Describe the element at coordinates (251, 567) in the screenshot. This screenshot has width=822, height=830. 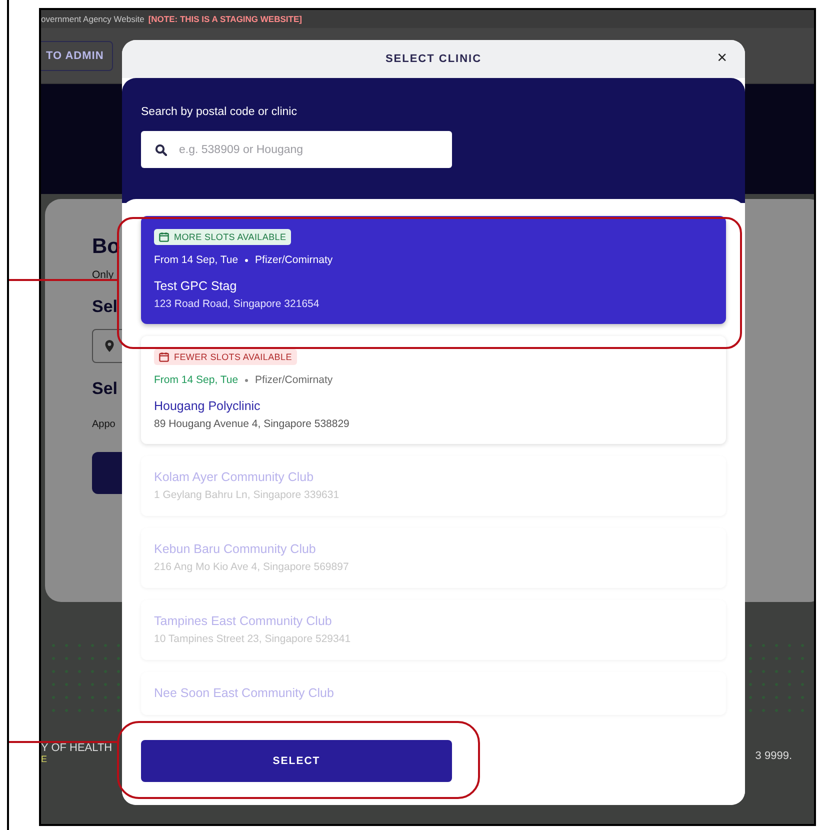
I see `clinic-address: 216 Ang Mo Kio Ave 4, Singapore 569897` at that location.